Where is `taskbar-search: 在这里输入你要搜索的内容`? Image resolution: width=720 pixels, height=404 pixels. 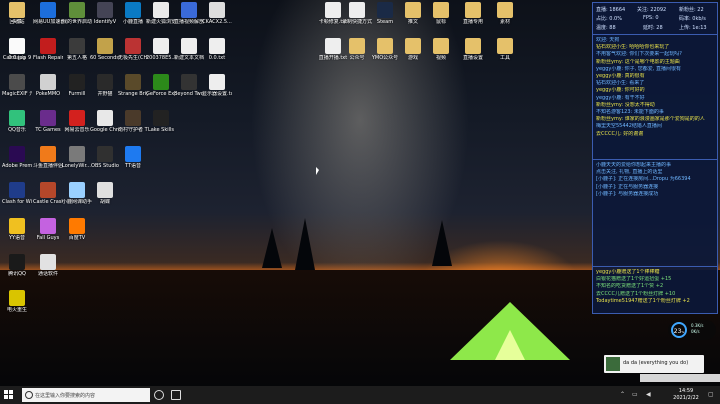
taskbar-search: 在这里输入你要搜索的内容 is located at coordinates (86, 395).